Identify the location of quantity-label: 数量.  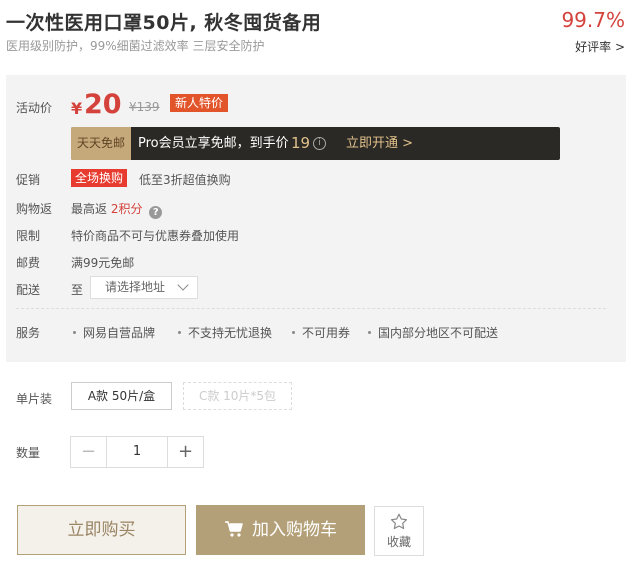
(28, 453).